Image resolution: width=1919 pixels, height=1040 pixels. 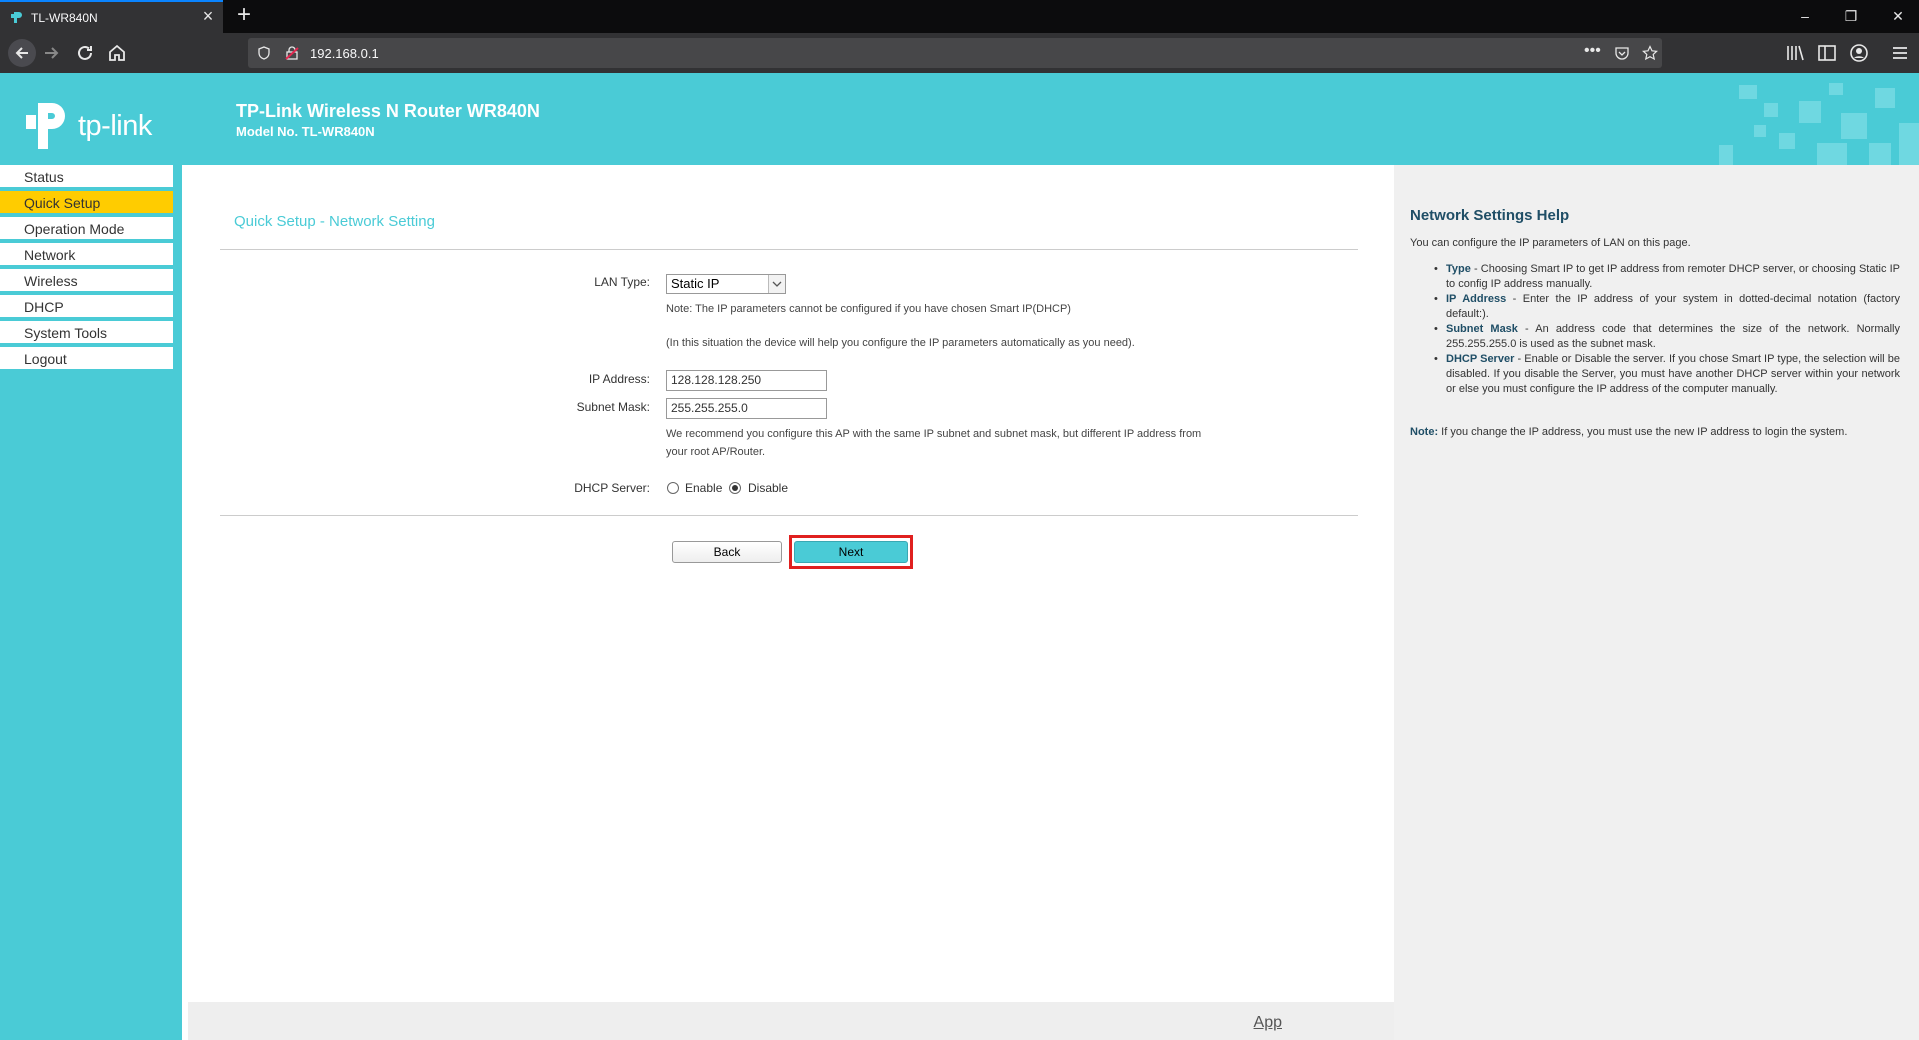 I want to click on subnet-mask-label: Subnet Mask:, so click(x=613, y=407).